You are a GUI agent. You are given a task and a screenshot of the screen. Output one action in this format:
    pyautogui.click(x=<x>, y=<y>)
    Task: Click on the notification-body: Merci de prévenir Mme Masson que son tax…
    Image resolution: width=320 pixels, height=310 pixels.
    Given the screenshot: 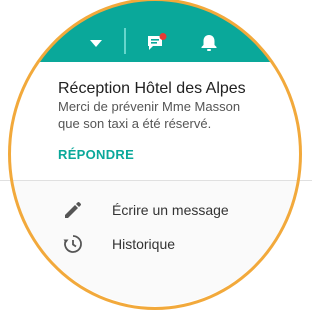 What is the action you would take?
    pyautogui.click(x=149, y=115)
    